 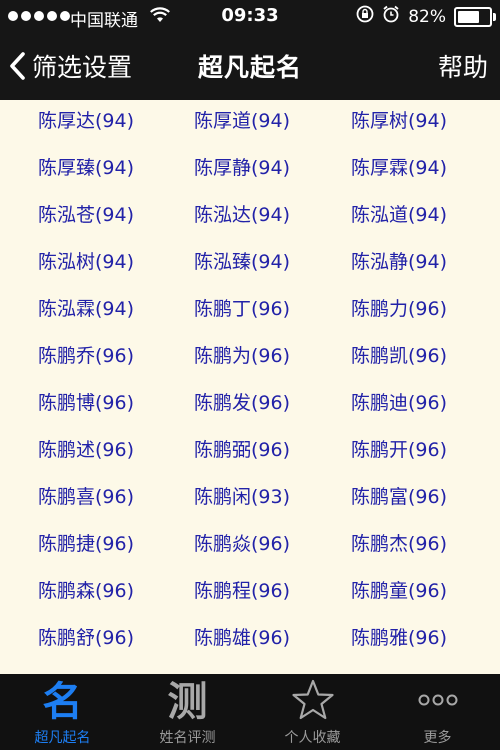 I want to click on tab-more: 更多, so click(x=437, y=712).